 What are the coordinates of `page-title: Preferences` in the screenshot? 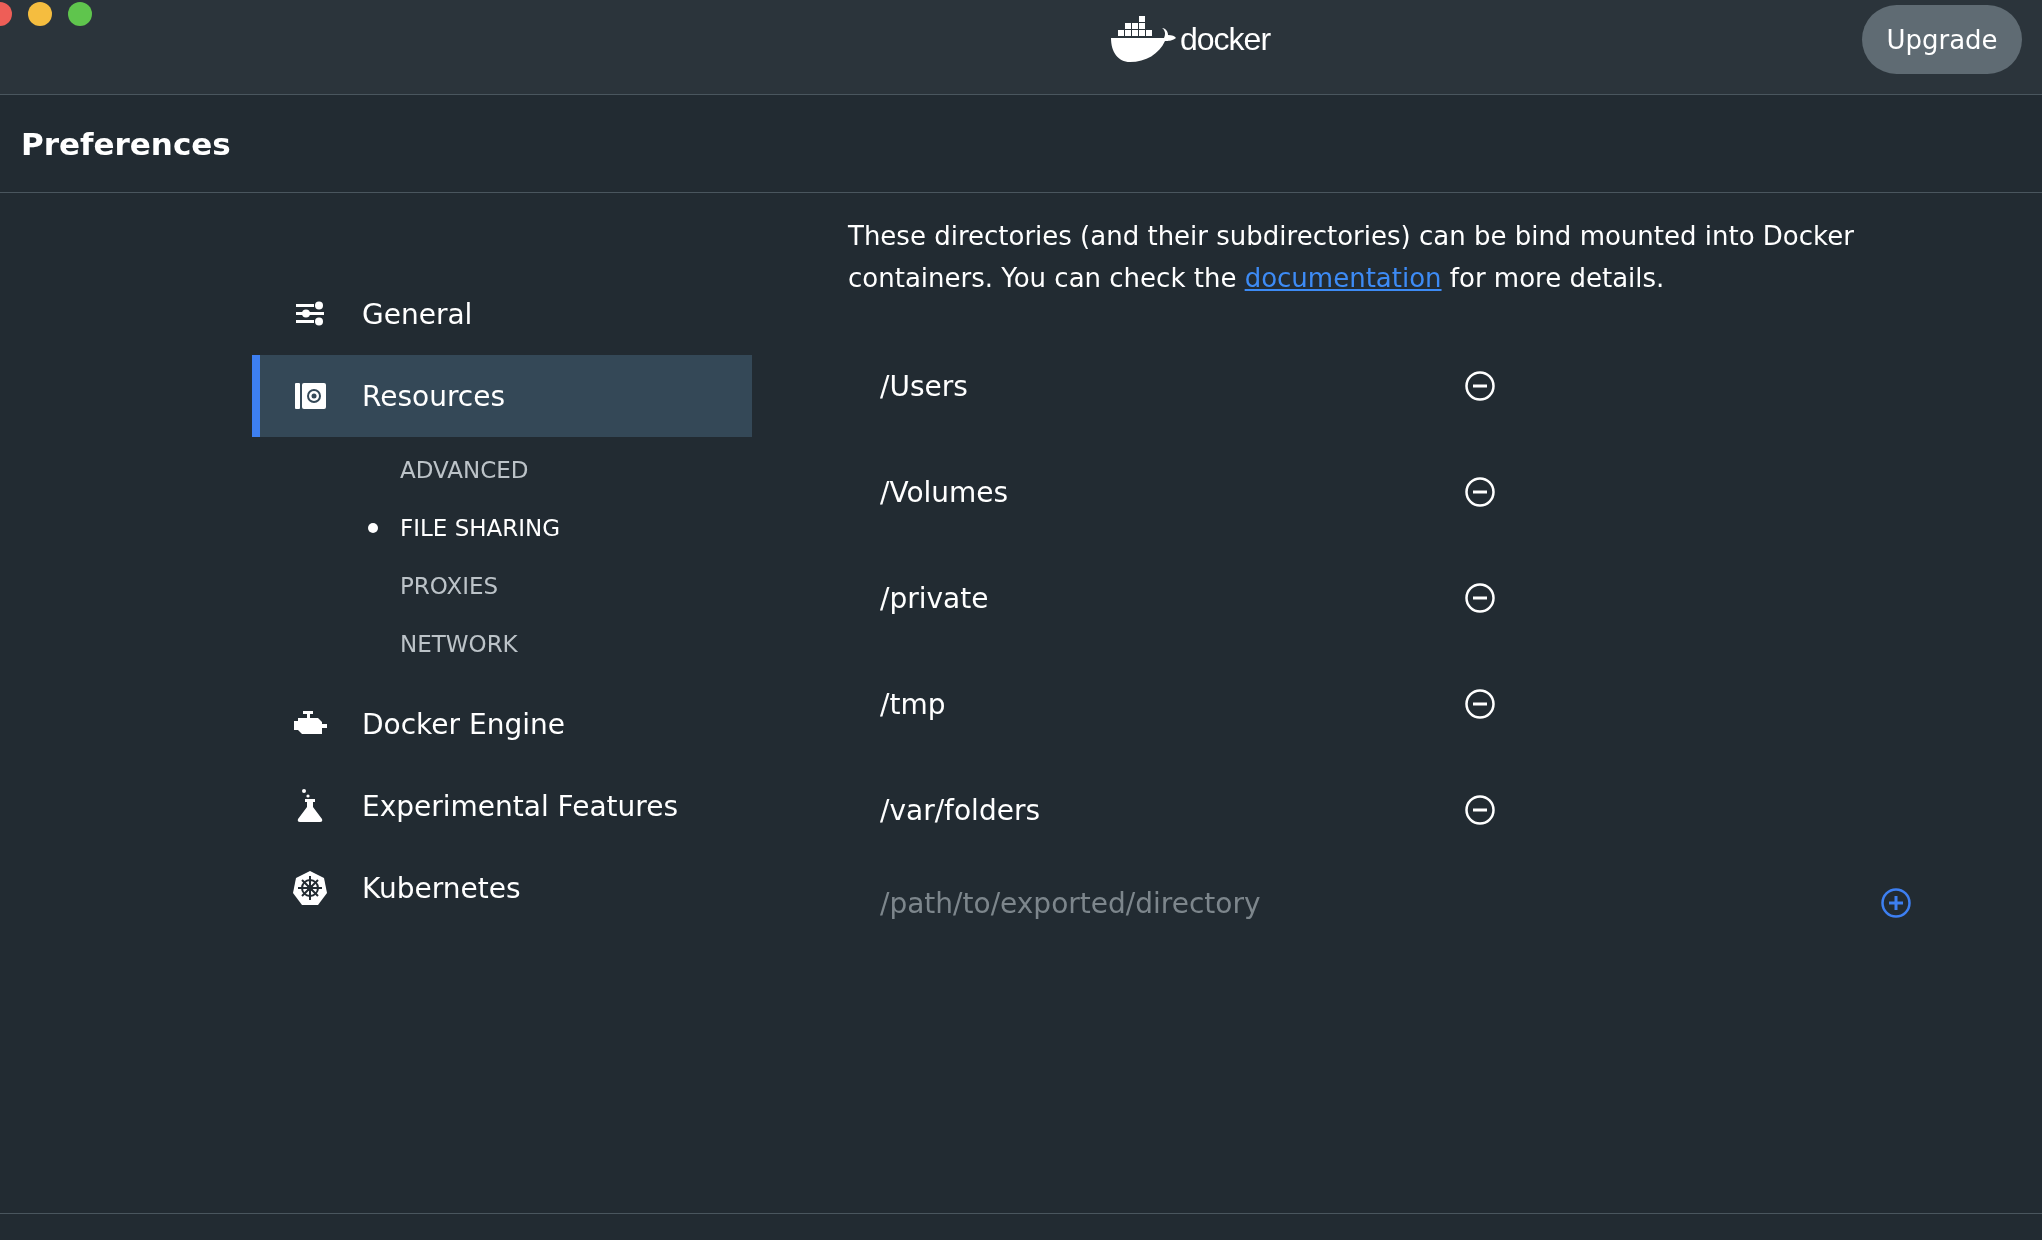 It's located at (126, 143).